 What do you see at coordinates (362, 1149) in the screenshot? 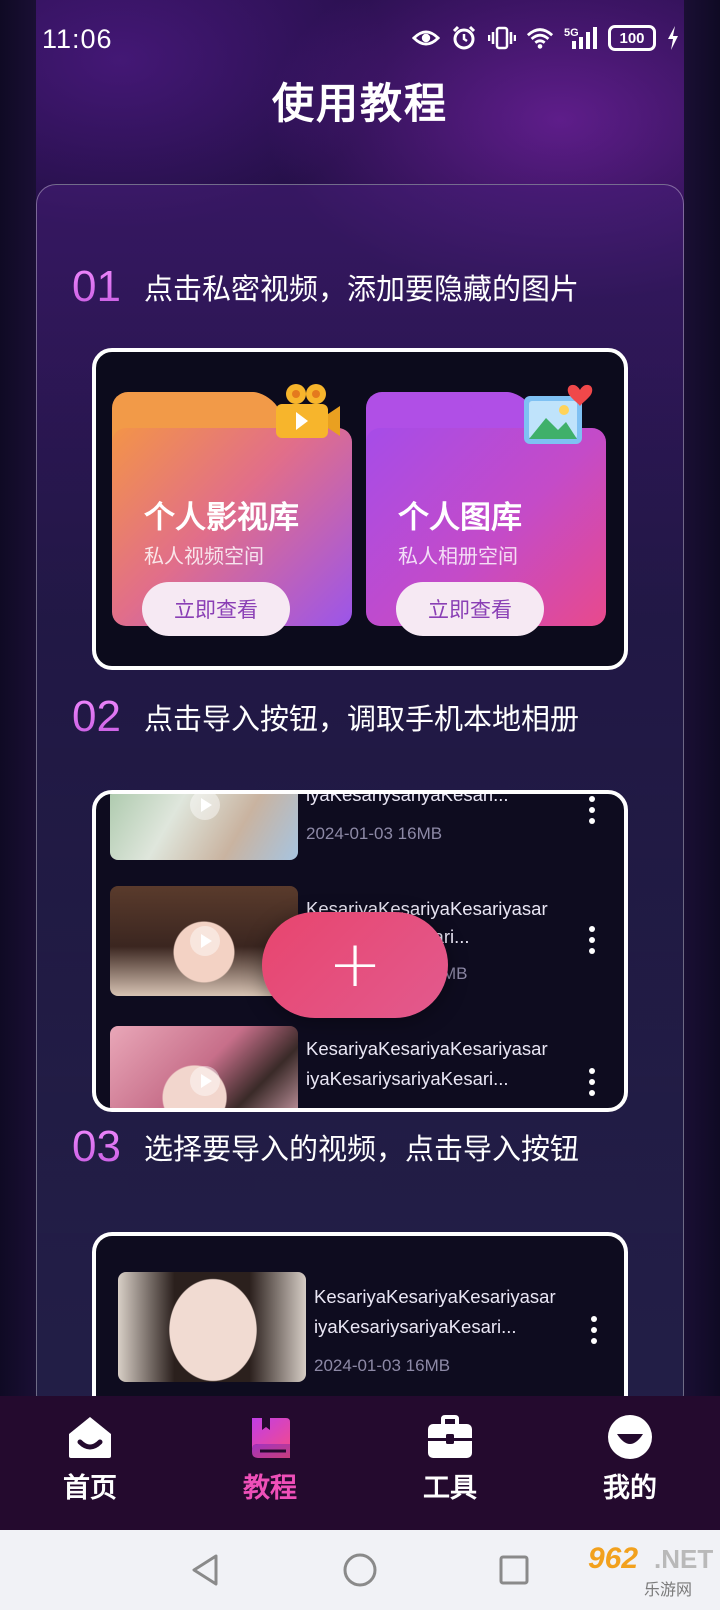
I see `step-text: 选择要导入的视频，点击导入按钮` at bounding box center [362, 1149].